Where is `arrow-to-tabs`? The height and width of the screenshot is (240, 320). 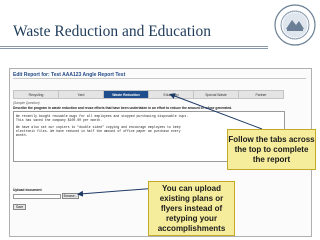
arrow-to-tabs is located at coordinates (216, 111).